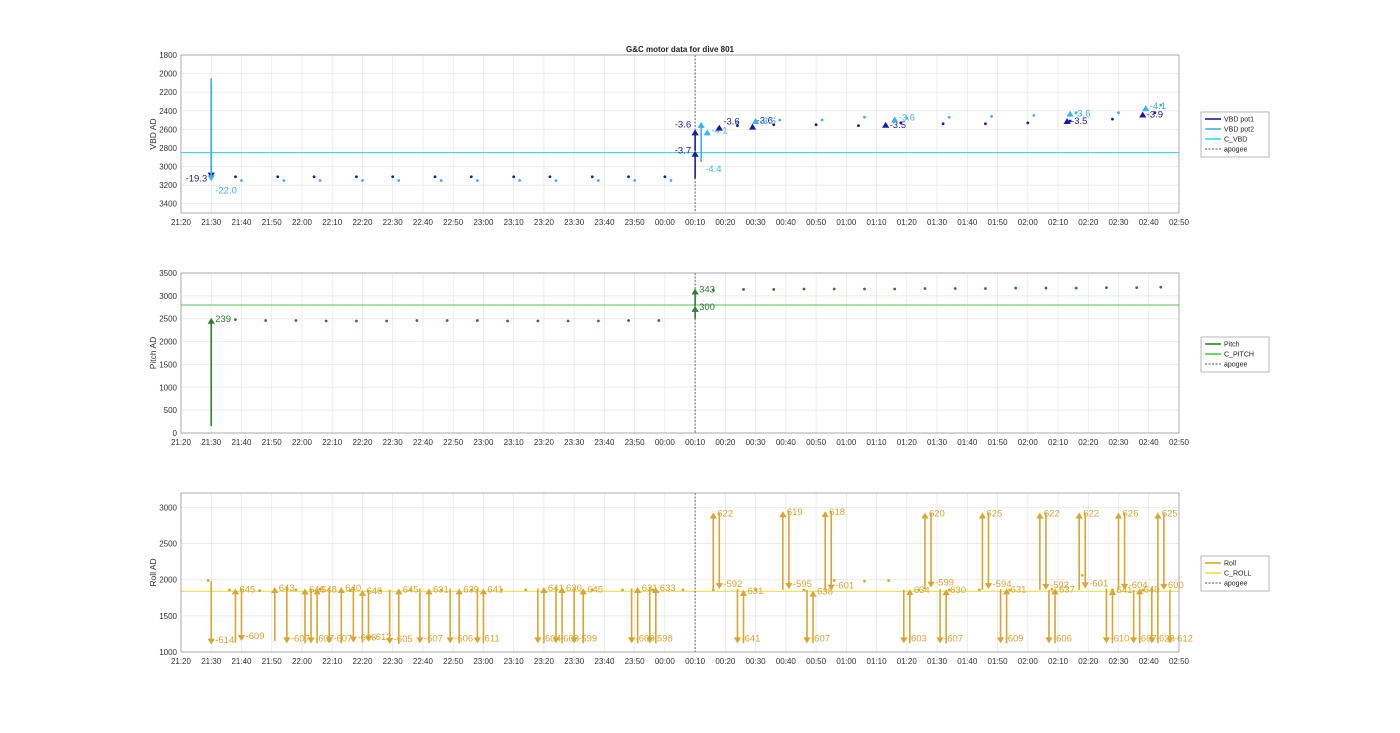  I want to click on x-tick-label: 00:10, so click(695, 442).